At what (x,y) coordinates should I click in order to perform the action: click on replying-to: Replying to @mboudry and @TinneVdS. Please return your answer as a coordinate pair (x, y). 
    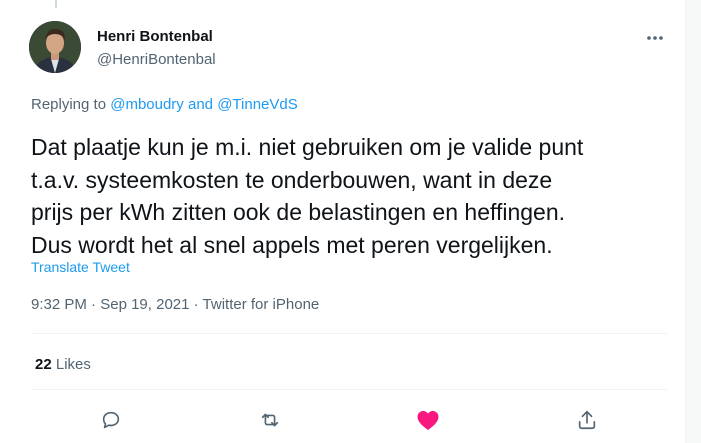
    Looking at the image, I should click on (164, 104).